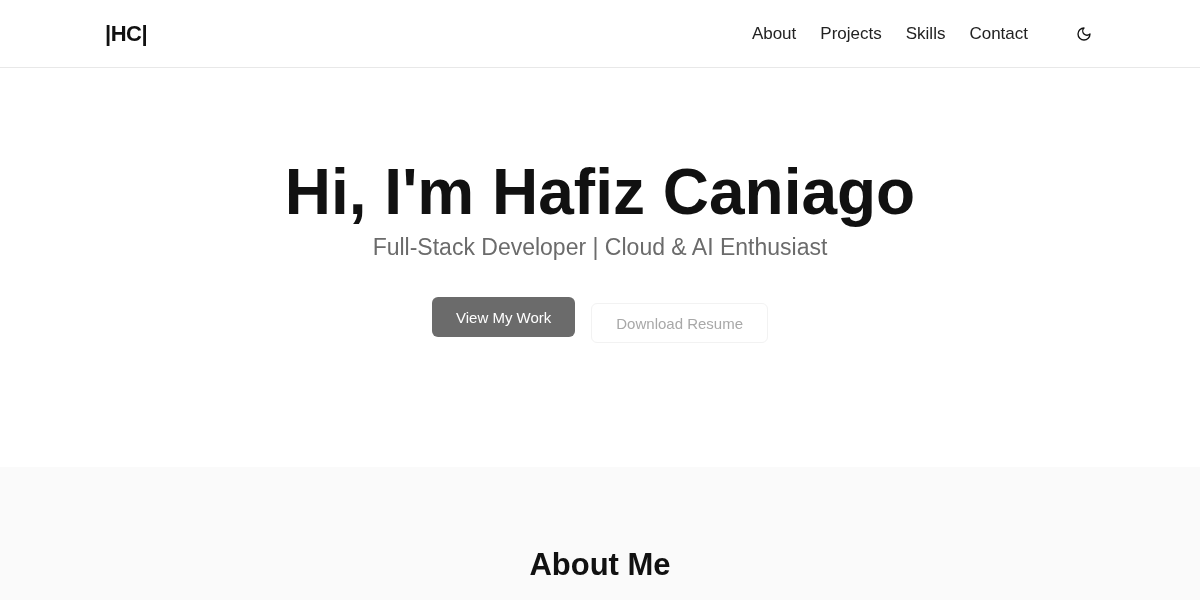 The width and height of the screenshot is (1200, 600). I want to click on nav-link: Contact, so click(998, 33).